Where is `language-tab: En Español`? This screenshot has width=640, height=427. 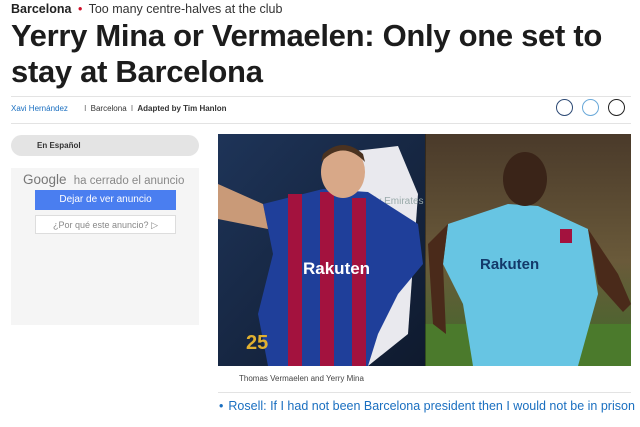 language-tab: En Español is located at coordinates (105, 145).